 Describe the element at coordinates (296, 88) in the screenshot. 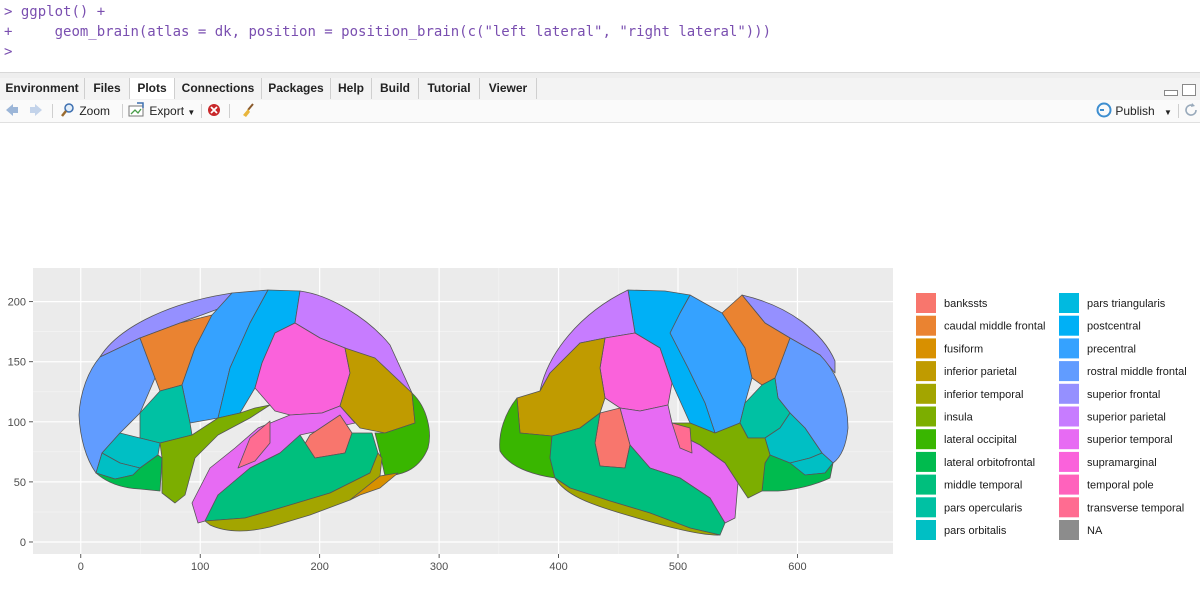

I see `tab-packages: Packages` at that location.